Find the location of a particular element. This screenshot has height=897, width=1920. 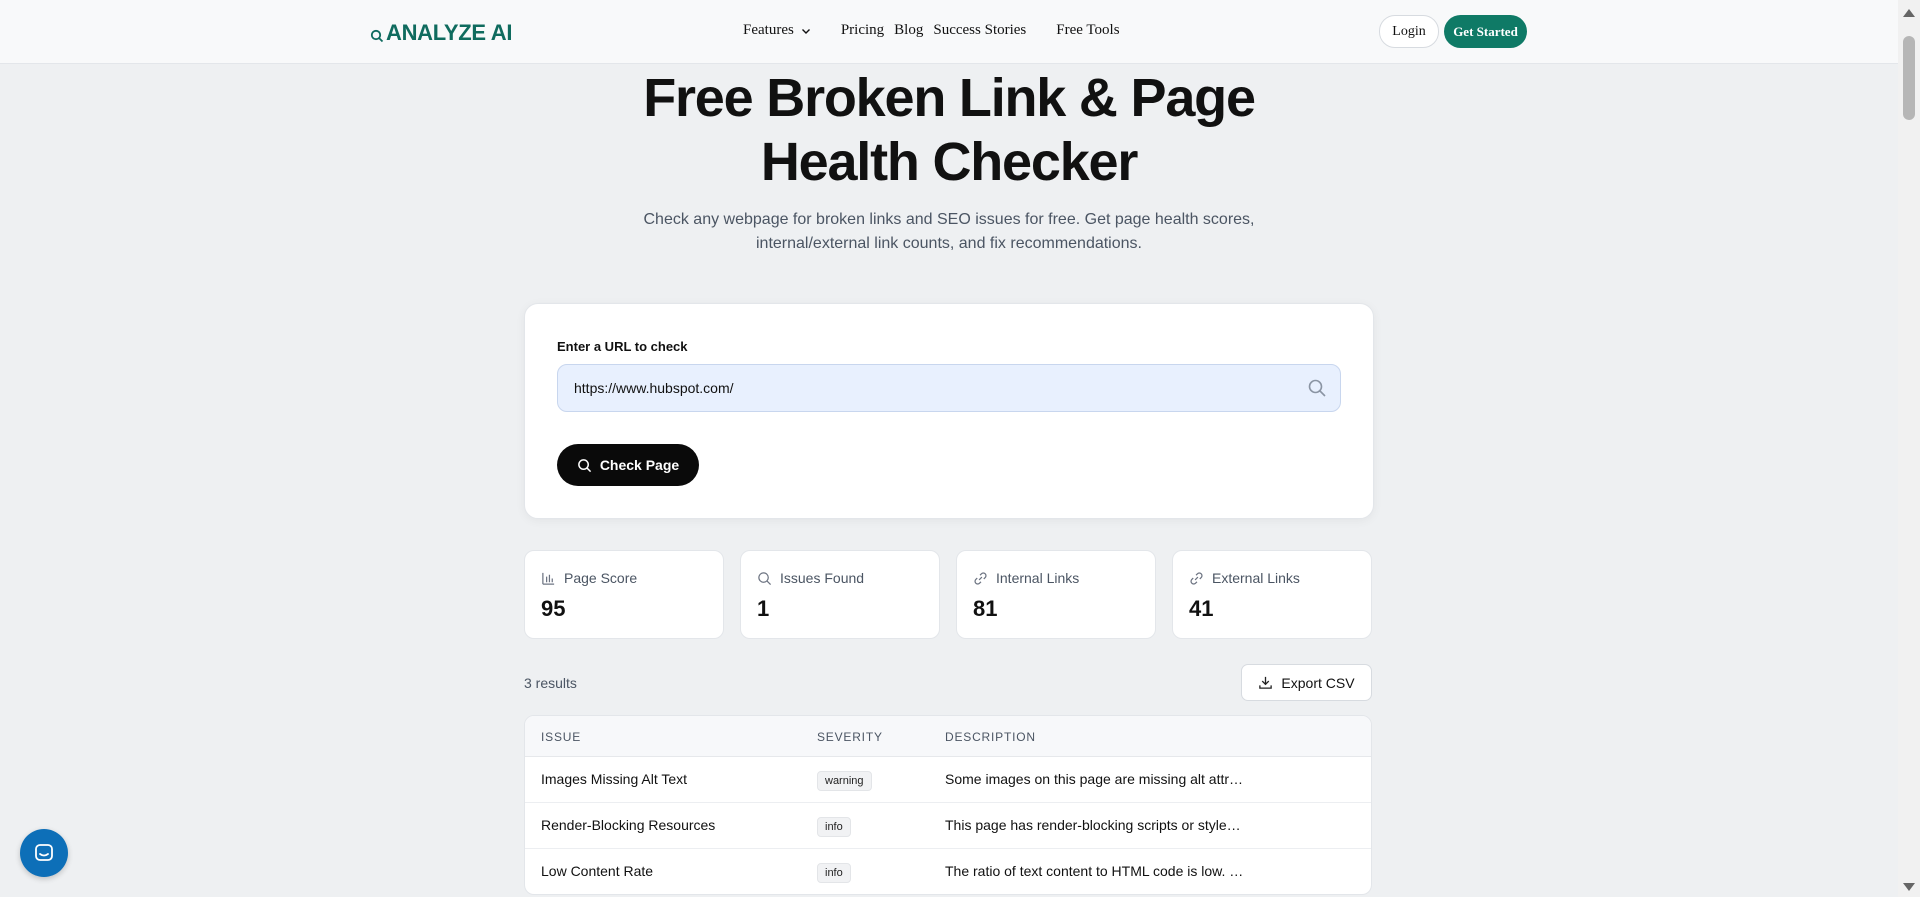

stat-external-links-label-row: External Links is located at coordinates (1244, 578).